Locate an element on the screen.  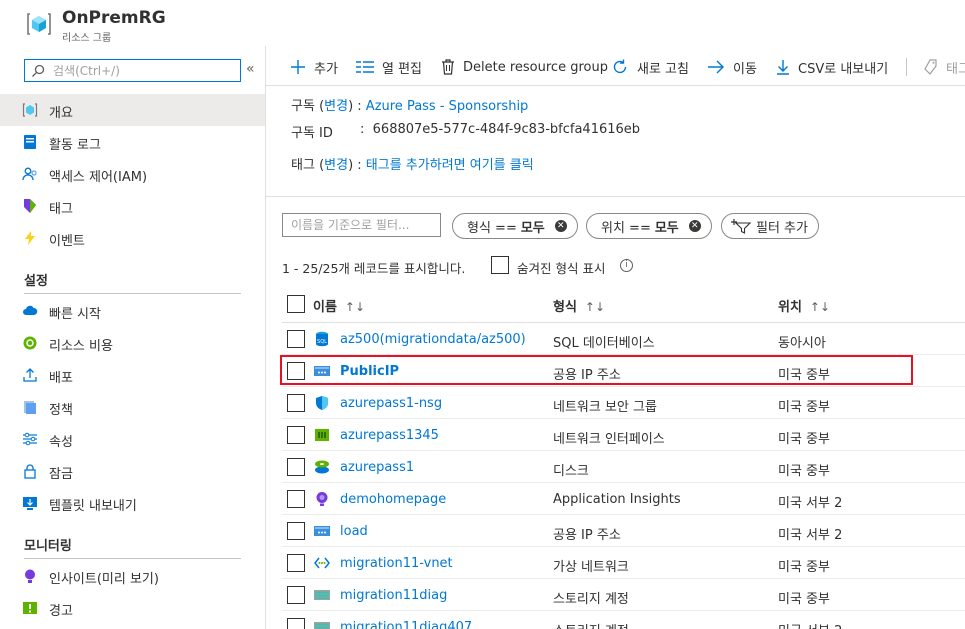
sidebar-item-label: 태그 is located at coordinates (61, 209).